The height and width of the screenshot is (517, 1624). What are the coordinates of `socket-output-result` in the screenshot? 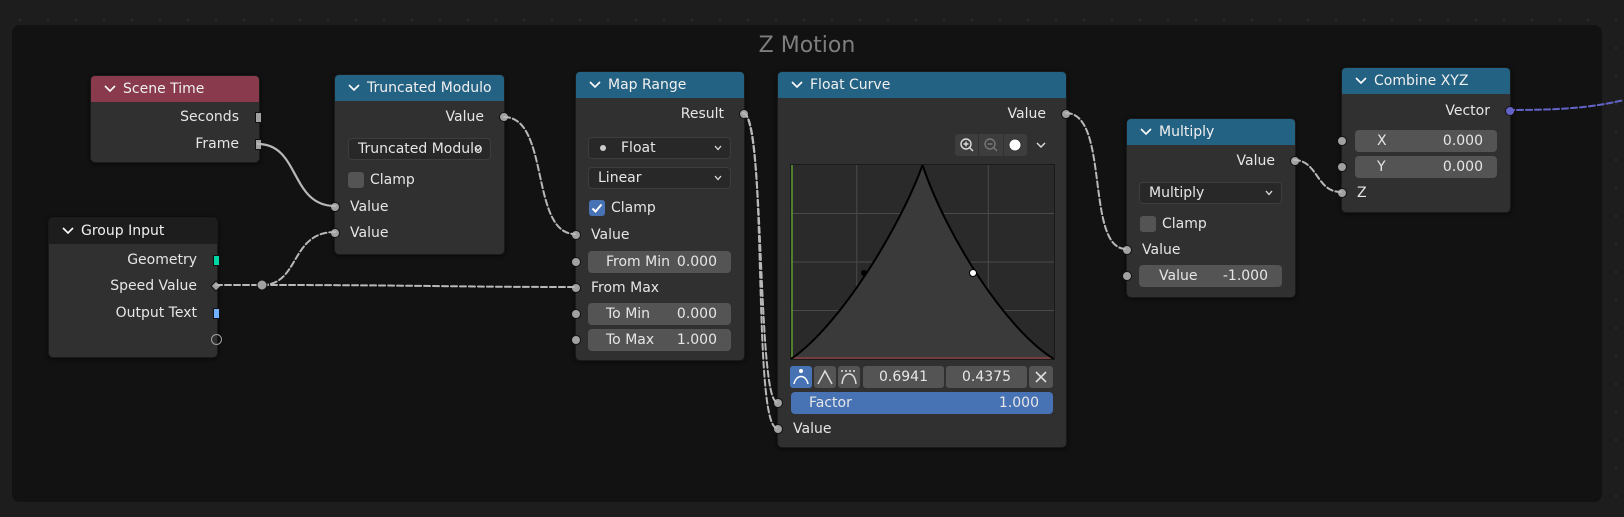 It's located at (744, 114).